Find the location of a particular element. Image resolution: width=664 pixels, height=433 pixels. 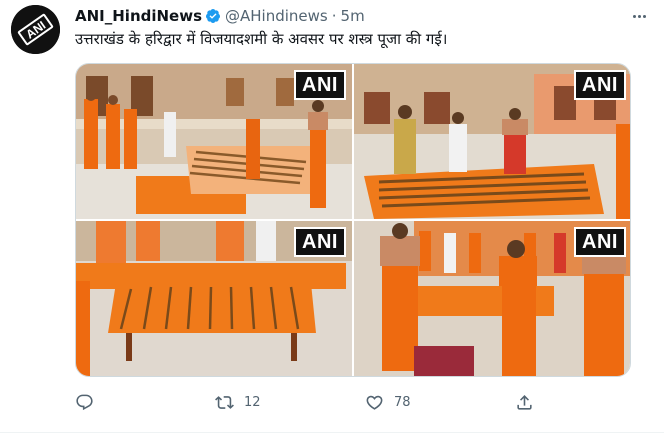

verified-badge-icon is located at coordinates (213, 16).